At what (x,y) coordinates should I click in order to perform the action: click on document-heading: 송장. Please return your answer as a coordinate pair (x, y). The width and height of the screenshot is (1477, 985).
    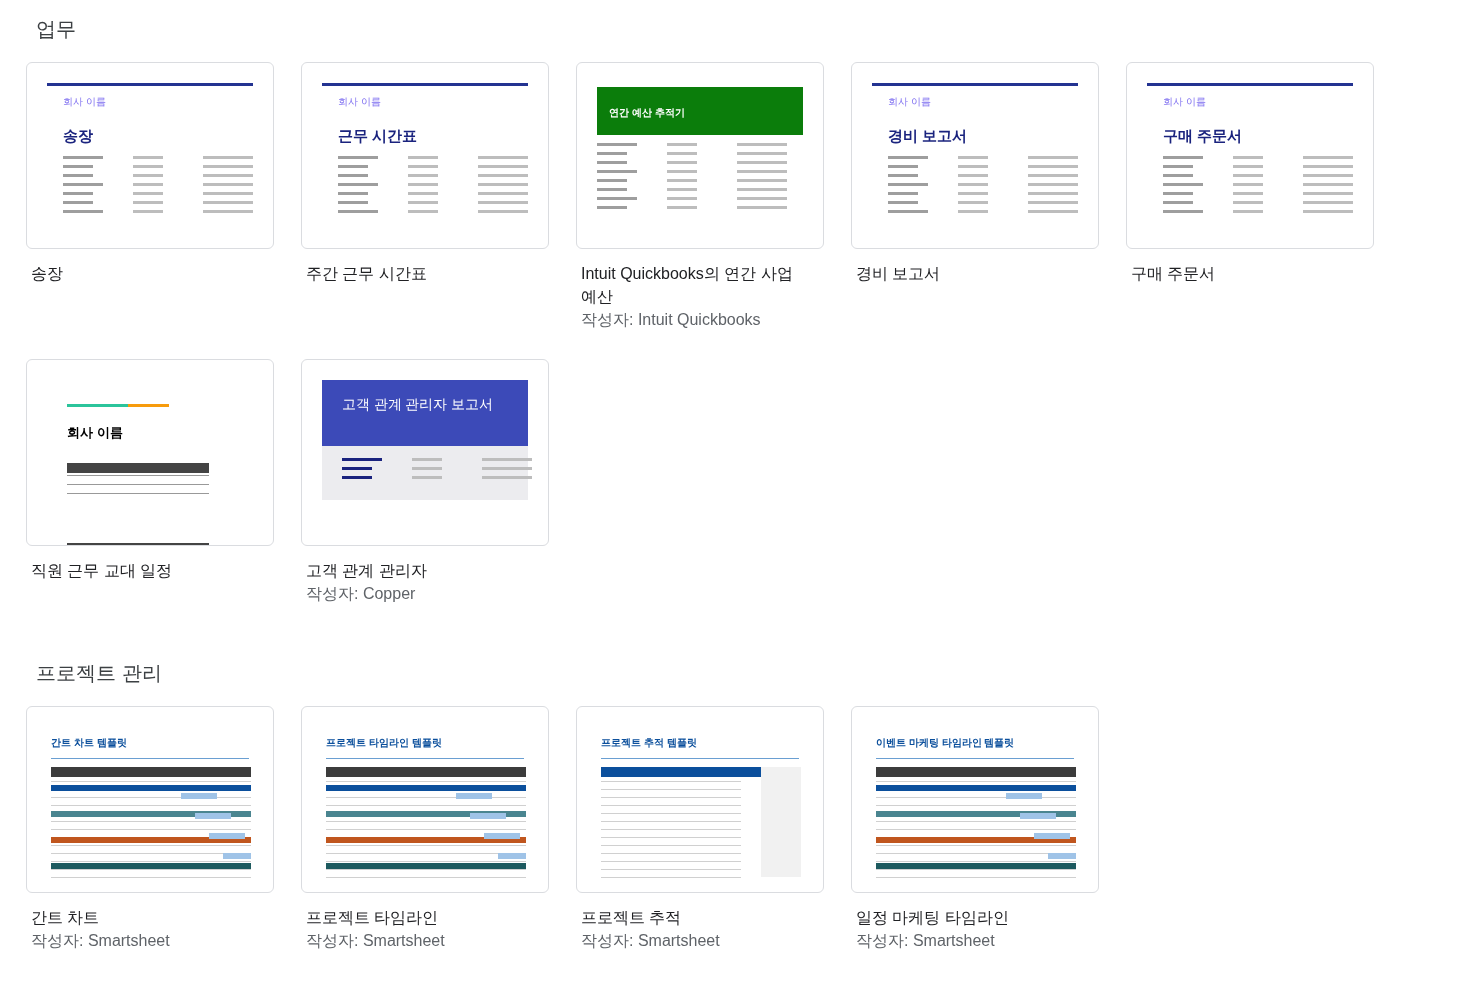
    Looking at the image, I should click on (78, 136).